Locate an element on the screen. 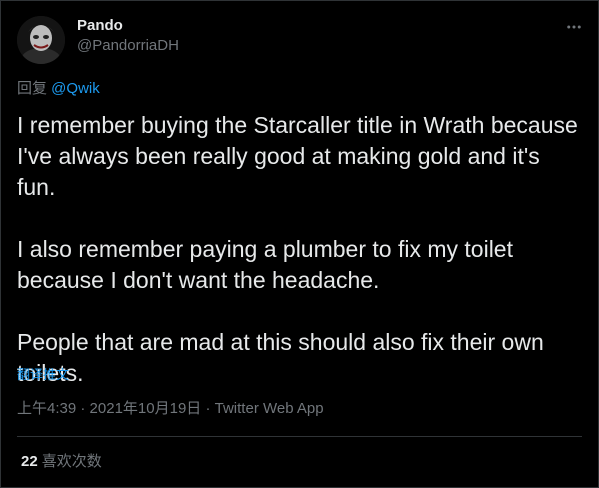 Image resolution: width=599 pixels, height=488 pixels. tweet-metadata: 上午4:39 · 2021年10月19日 · Twitter Web App is located at coordinates (170, 409).